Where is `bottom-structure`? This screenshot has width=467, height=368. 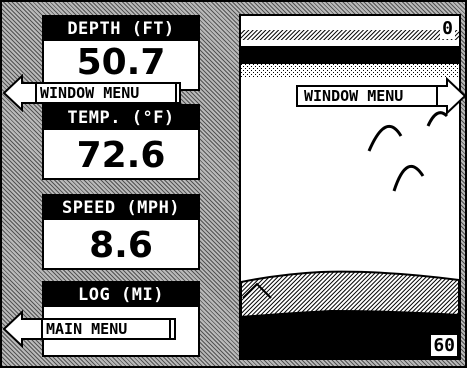
bottom-structure is located at coordinates (350, 334).